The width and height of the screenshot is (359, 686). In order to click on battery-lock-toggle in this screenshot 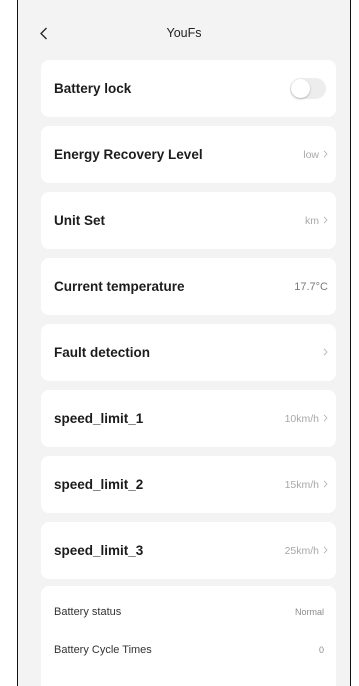, I will do `click(308, 88)`.